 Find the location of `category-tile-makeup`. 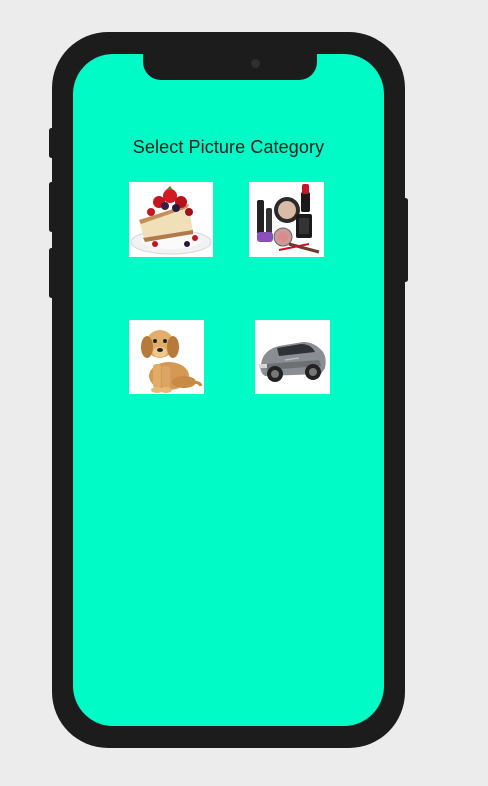

category-tile-makeup is located at coordinates (286, 219).